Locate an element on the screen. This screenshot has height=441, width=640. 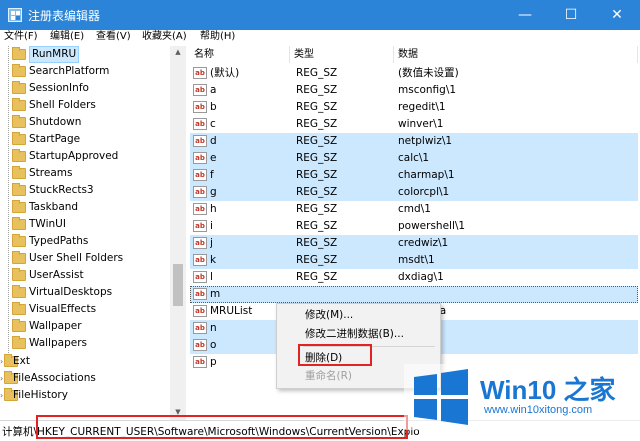
menu-file: 文件(F) is located at coordinates (21, 38).